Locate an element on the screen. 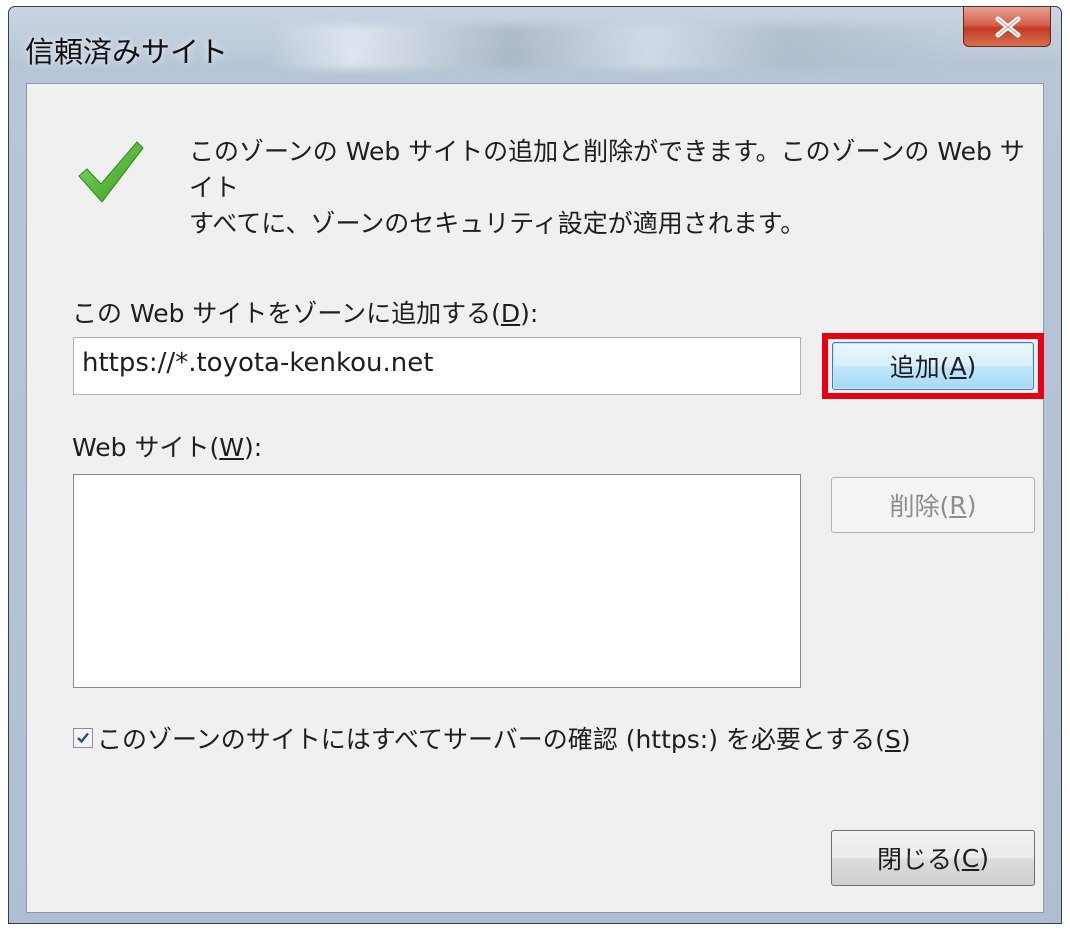  add-website-label-suffix: ): is located at coordinates (529, 313).